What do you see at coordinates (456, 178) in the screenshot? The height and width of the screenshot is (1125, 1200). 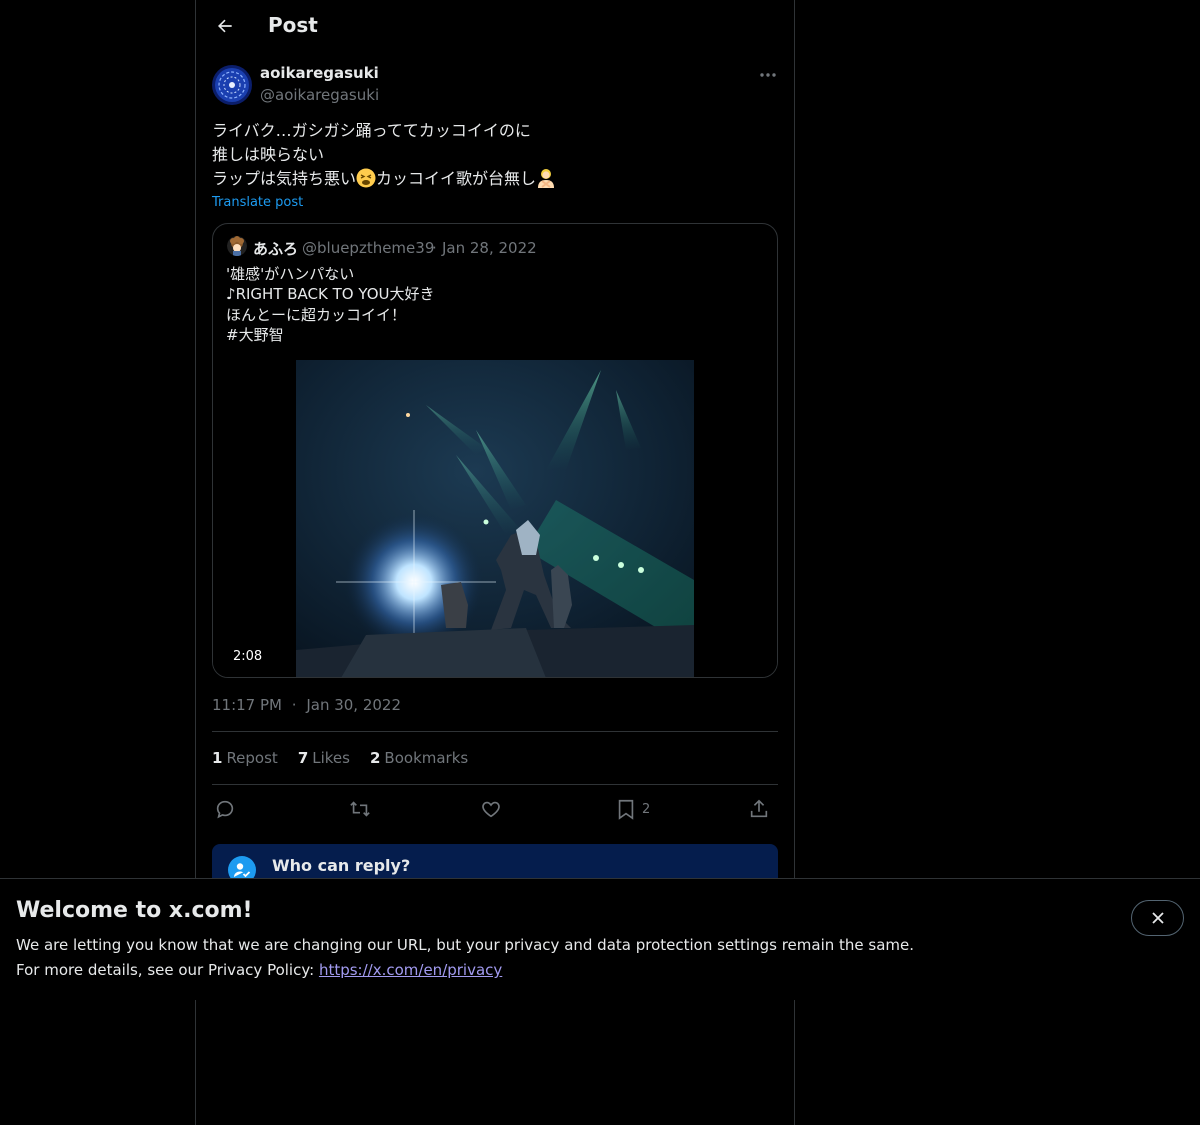 I see `post-line-segment: カッコイイ歌が台無し` at bounding box center [456, 178].